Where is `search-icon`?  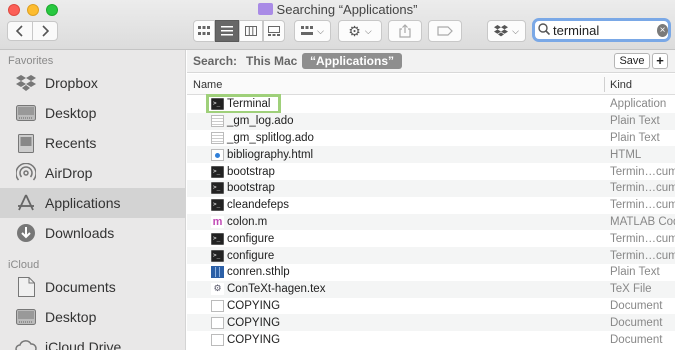
search-icon is located at coordinates (544, 30).